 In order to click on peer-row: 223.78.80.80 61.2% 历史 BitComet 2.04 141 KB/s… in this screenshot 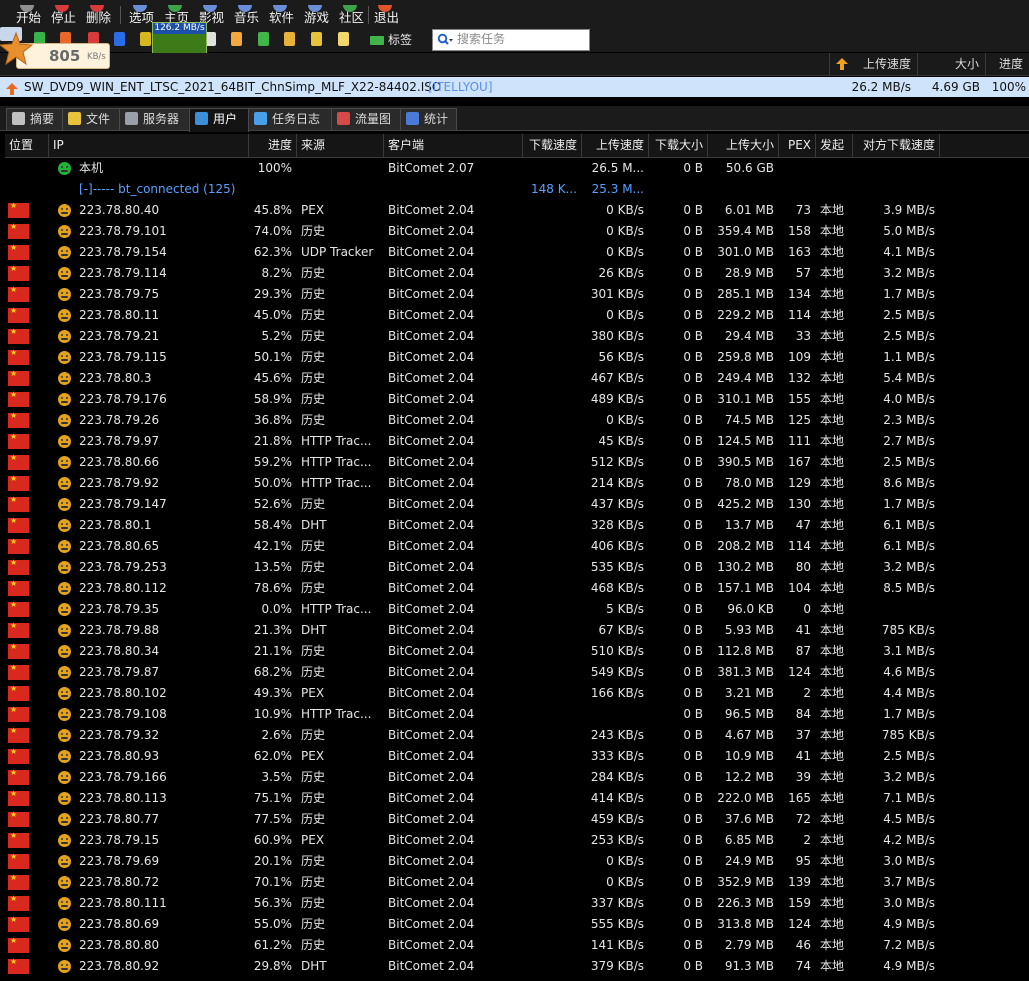, I will do `click(517, 945)`.